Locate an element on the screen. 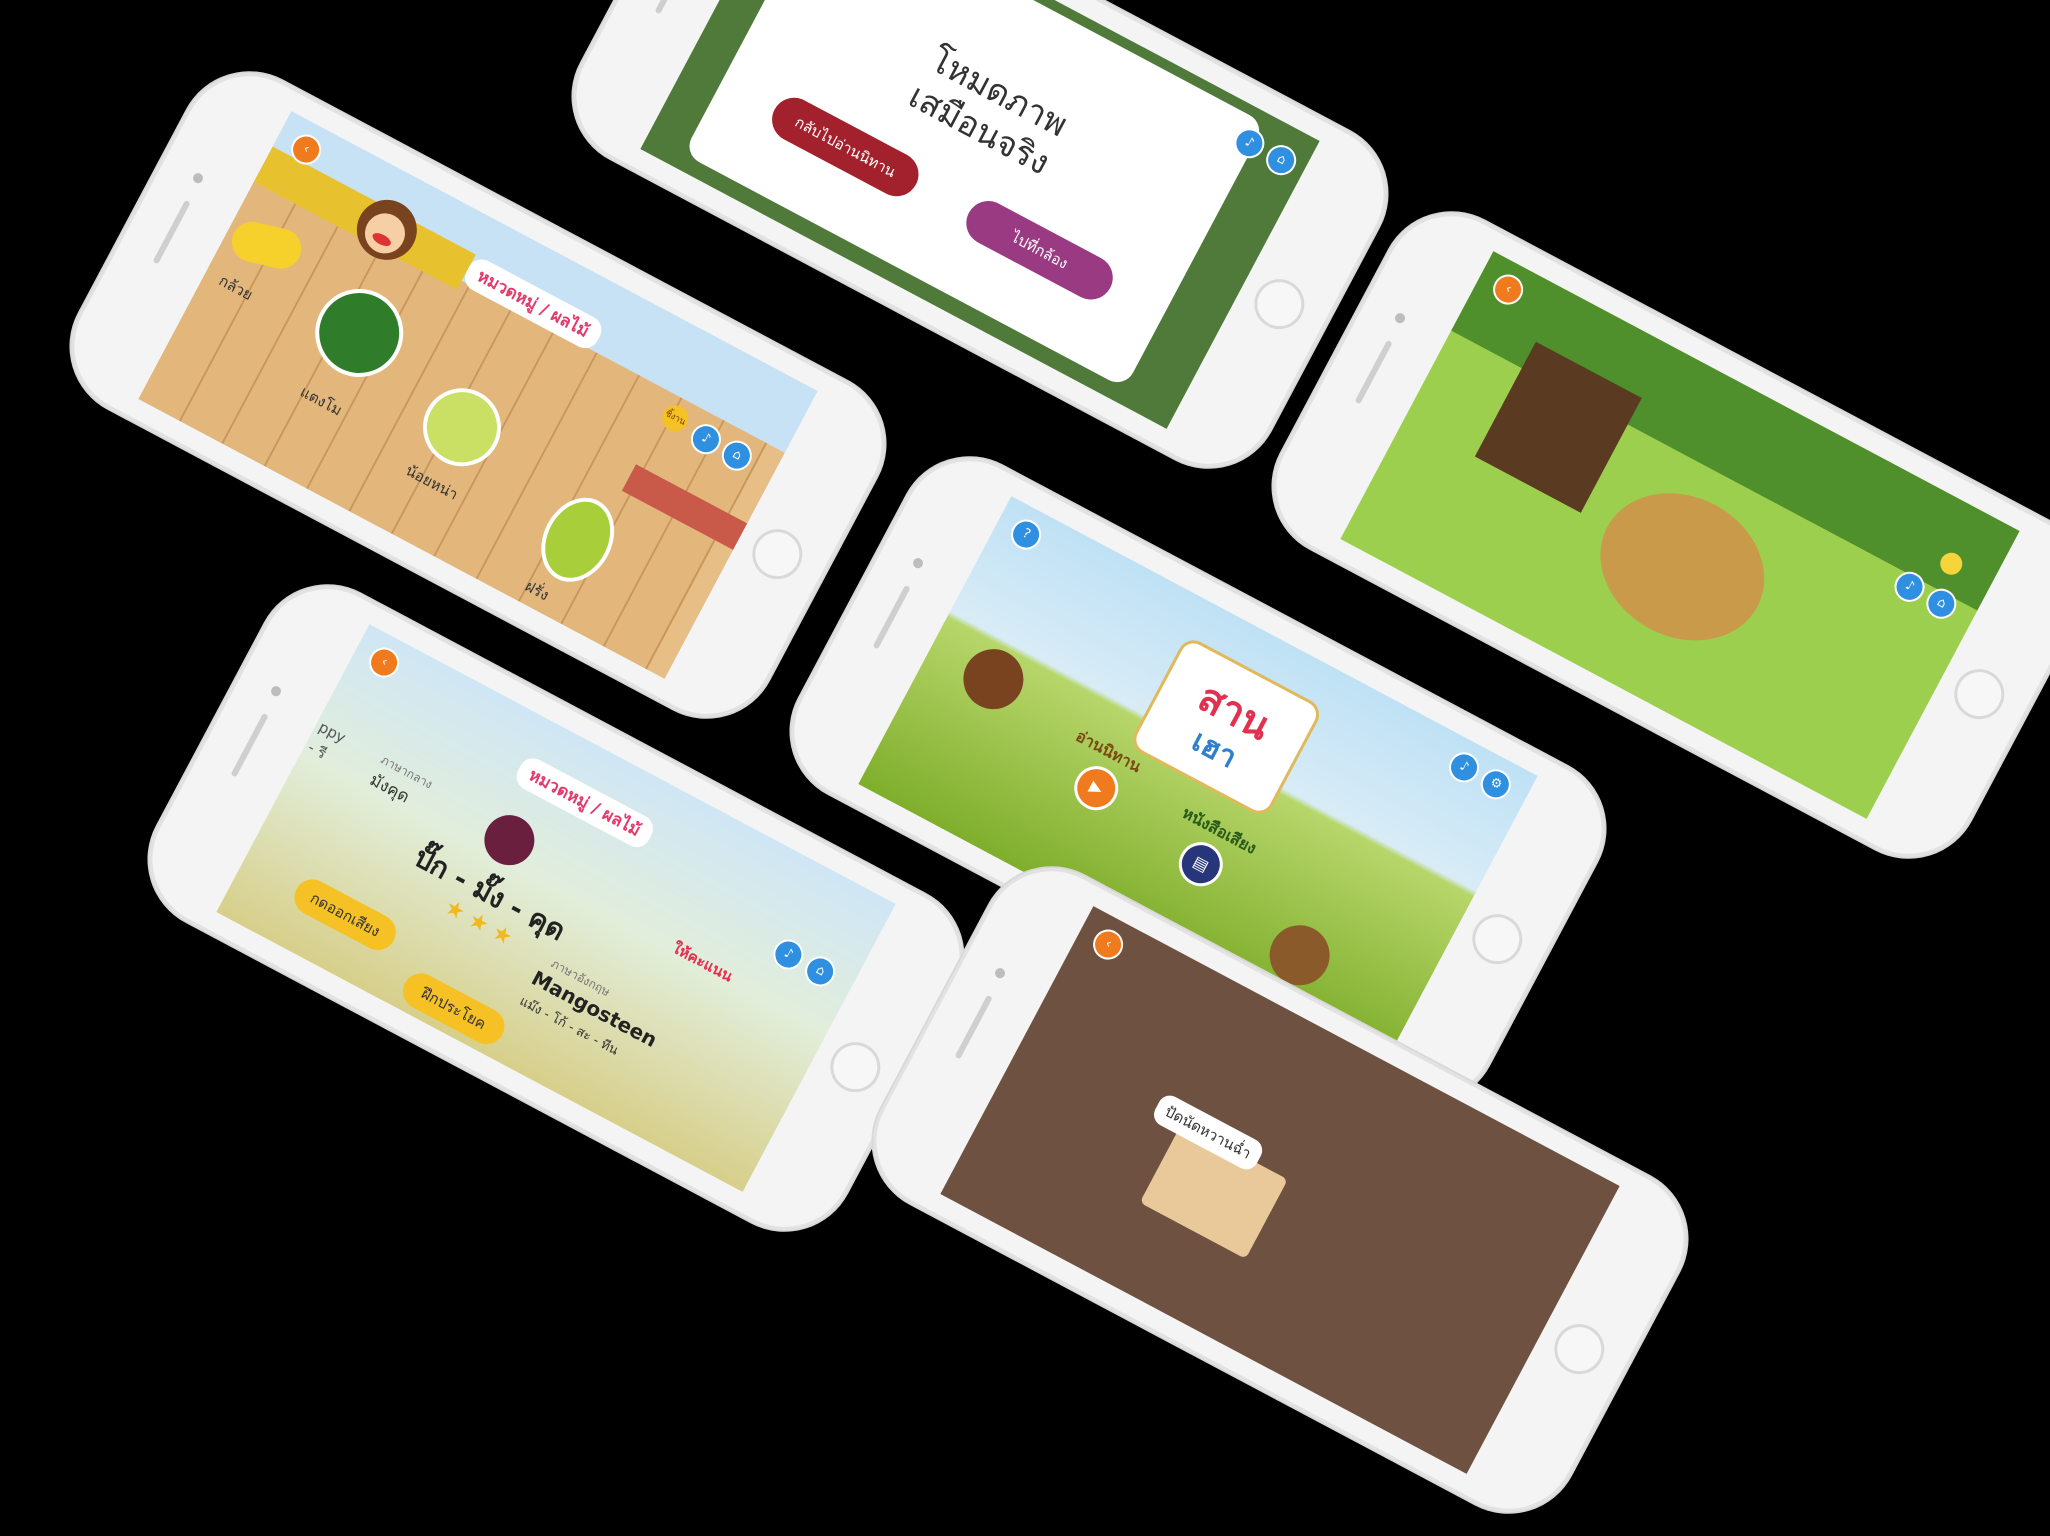 This screenshot has width=2050, height=1536. mangosteen-image is located at coordinates (509, 840).